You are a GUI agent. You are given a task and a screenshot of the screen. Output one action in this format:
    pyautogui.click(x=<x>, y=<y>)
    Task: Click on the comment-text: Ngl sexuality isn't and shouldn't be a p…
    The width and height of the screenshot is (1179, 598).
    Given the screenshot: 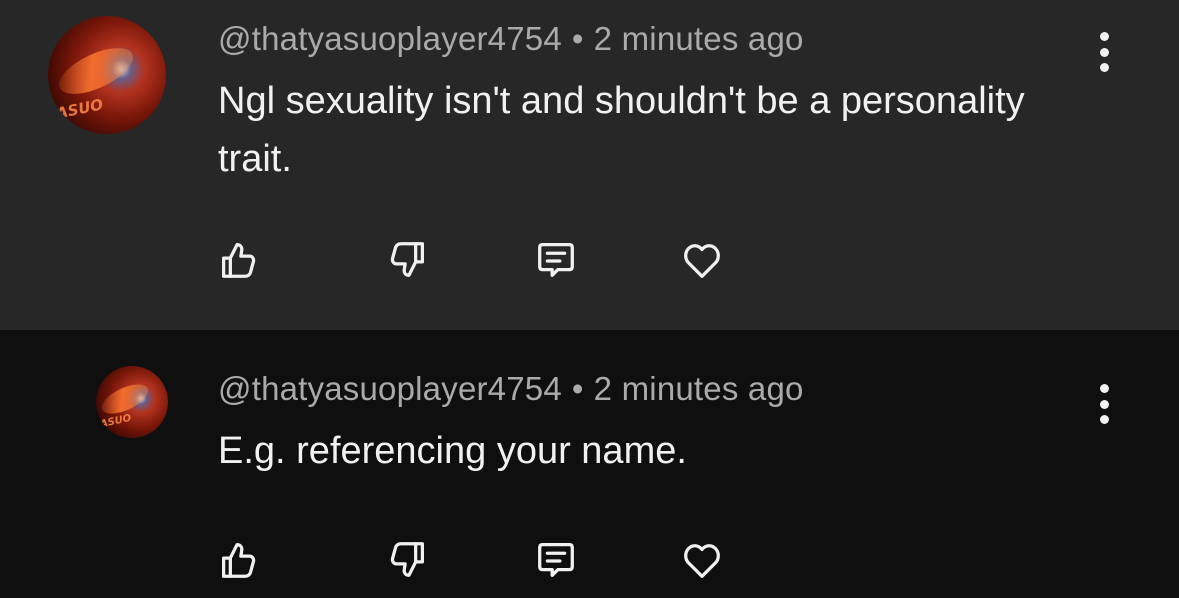 What is the action you would take?
    pyautogui.click(x=621, y=130)
    